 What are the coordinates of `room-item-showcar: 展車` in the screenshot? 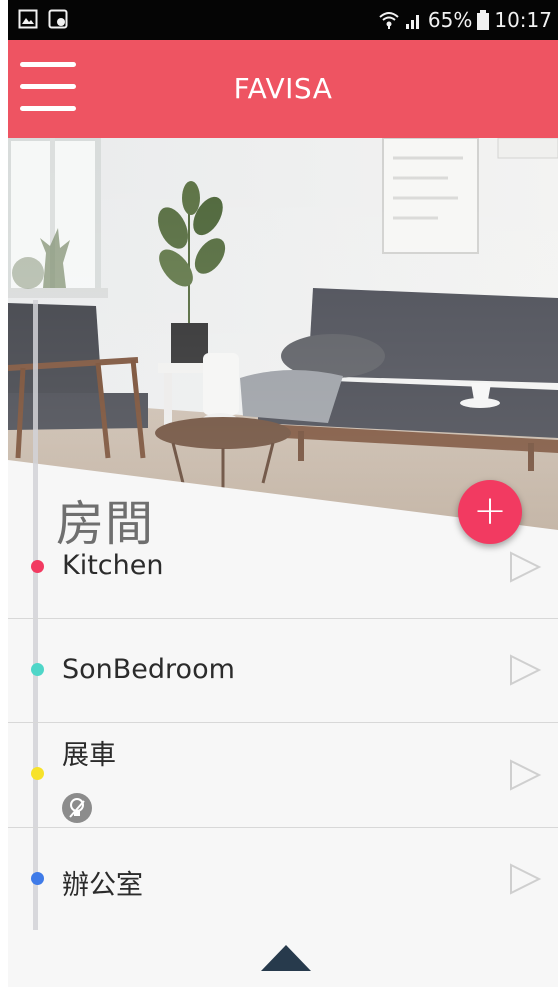 It's located at (283, 775).